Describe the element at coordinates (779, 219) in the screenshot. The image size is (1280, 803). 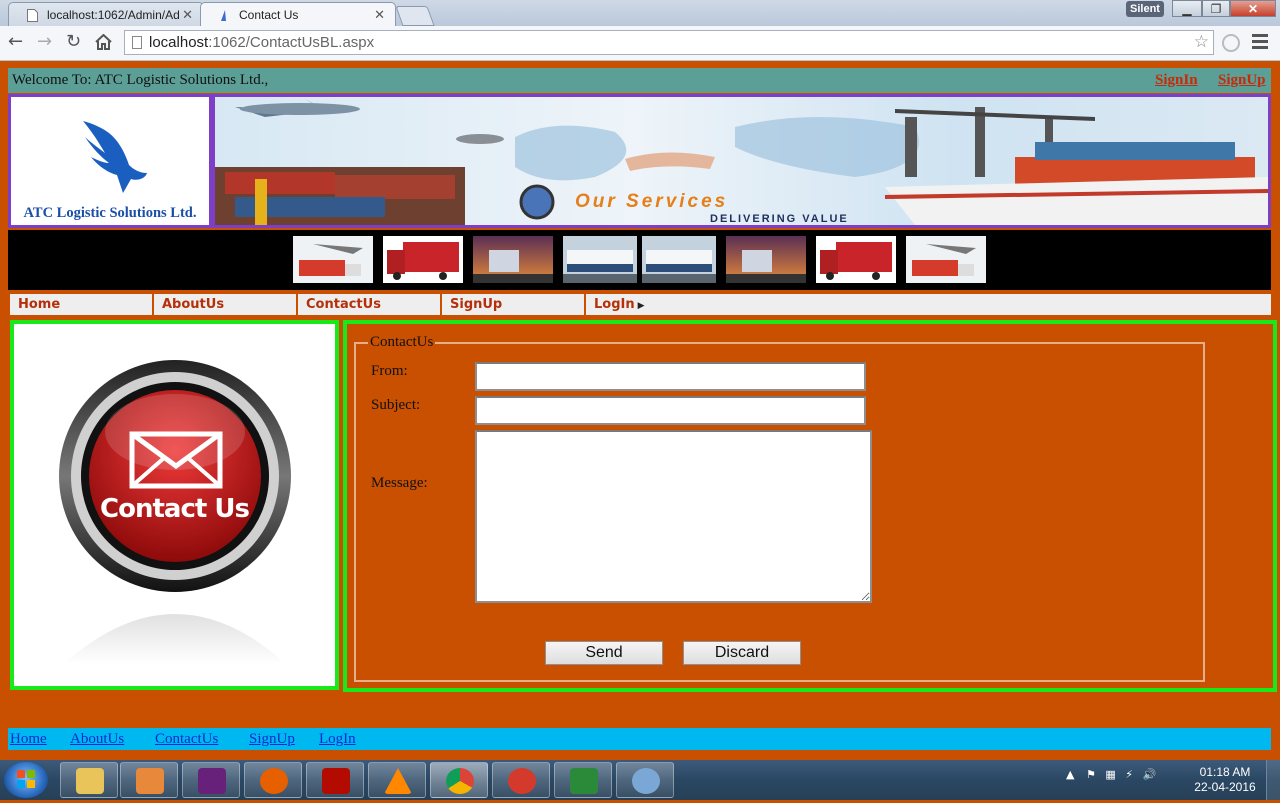
I see `banner-tagline: DELIVERING VALUE` at that location.